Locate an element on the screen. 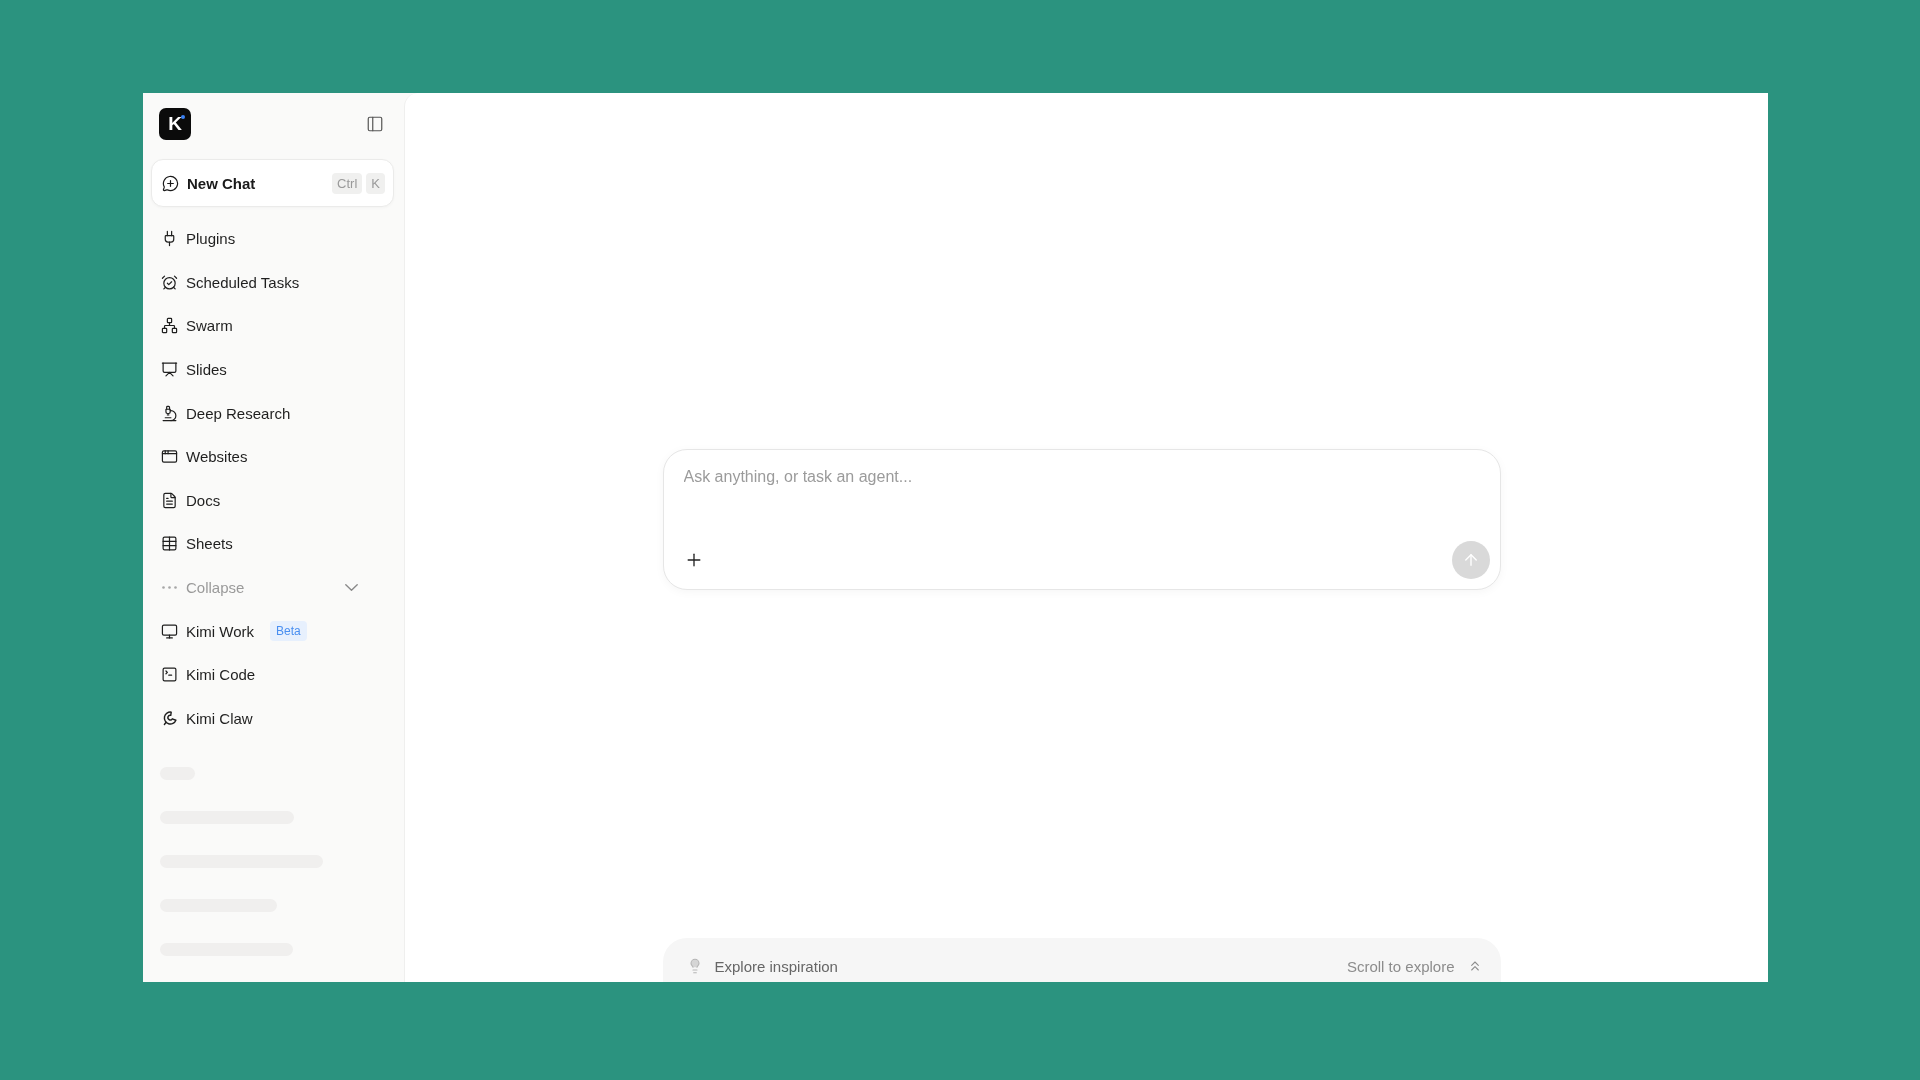 The width and height of the screenshot is (1920, 1080). presentation-board-icon is located at coordinates (169, 370).